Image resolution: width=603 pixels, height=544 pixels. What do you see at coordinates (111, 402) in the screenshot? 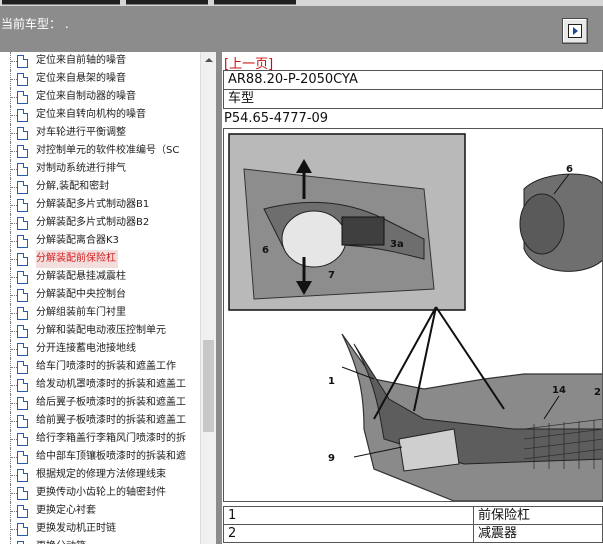
I see `tree-item-label: 给后翼子板喷漆时的拆装和遮盖工` at bounding box center [111, 402].